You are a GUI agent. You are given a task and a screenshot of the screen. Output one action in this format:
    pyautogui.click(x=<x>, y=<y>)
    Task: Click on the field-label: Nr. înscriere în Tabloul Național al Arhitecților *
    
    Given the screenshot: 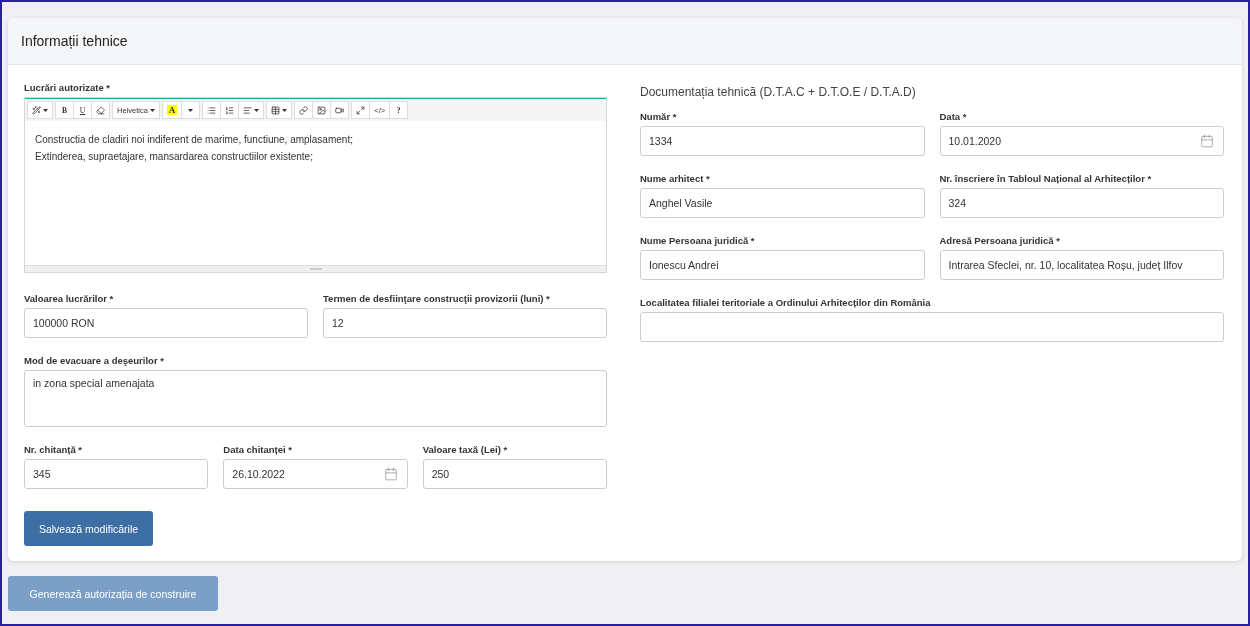 What is the action you would take?
    pyautogui.click(x=1046, y=178)
    